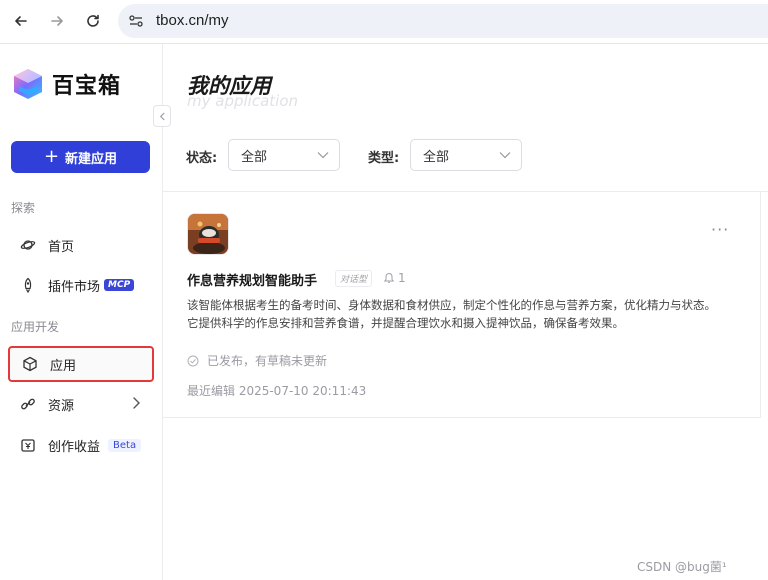  What do you see at coordinates (436, 157) in the screenshot?
I see `type-filter-value: 全部` at bounding box center [436, 157].